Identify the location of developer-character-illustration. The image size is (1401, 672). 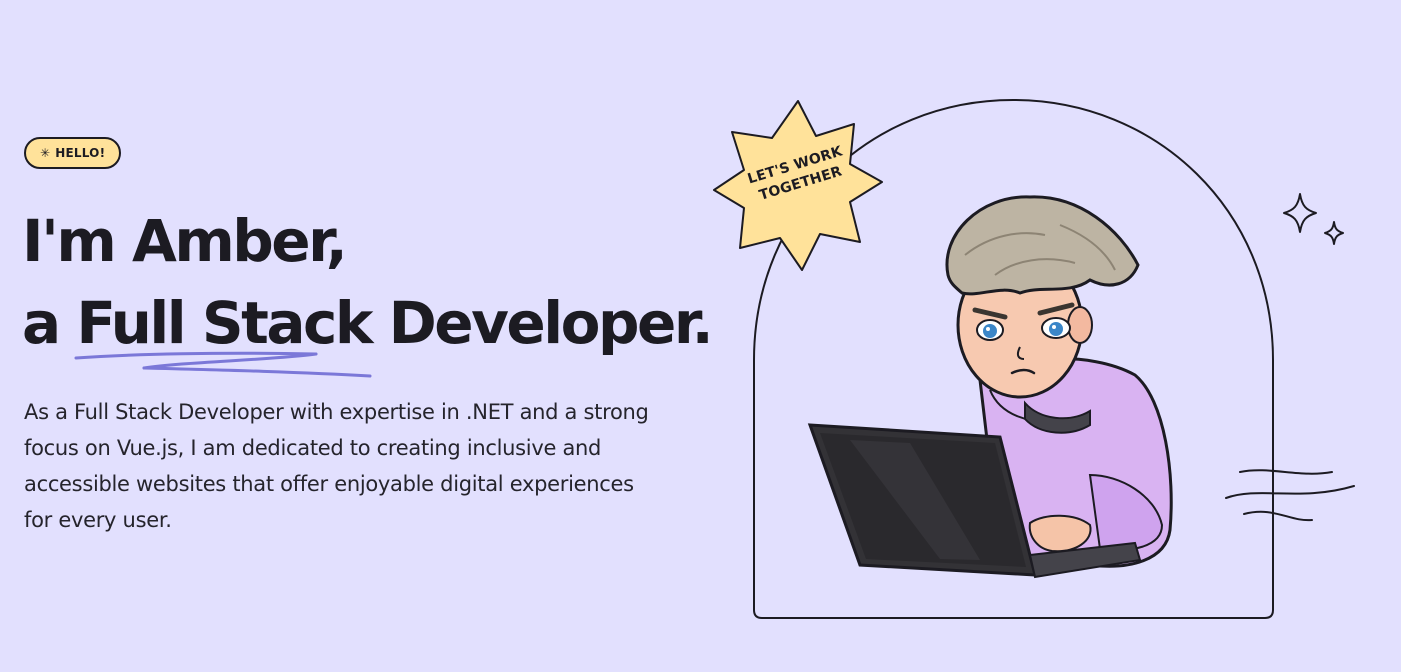
(990, 387).